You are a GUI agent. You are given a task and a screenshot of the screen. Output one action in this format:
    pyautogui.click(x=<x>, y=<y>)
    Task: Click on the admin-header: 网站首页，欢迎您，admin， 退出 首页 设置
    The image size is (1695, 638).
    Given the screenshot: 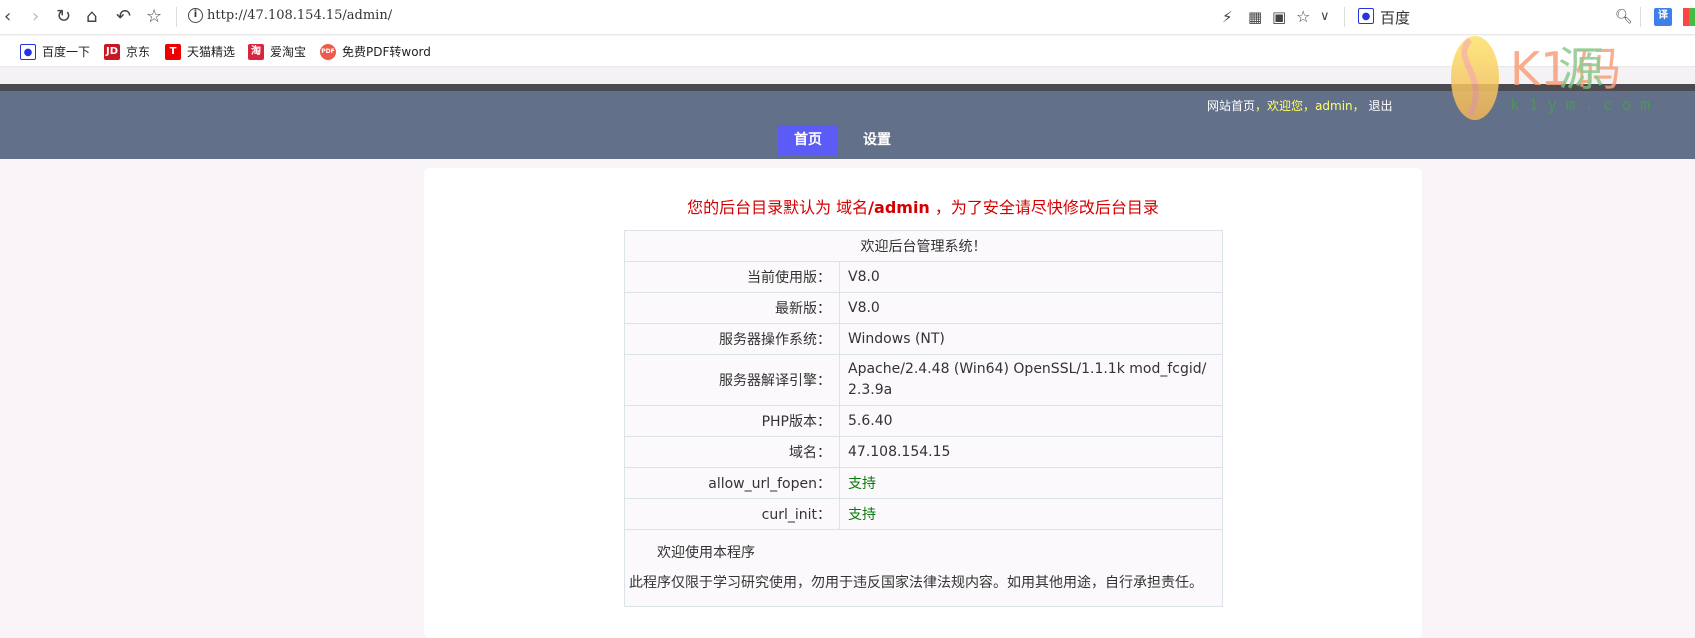 What is the action you would take?
    pyautogui.click(x=847, y=125)
    